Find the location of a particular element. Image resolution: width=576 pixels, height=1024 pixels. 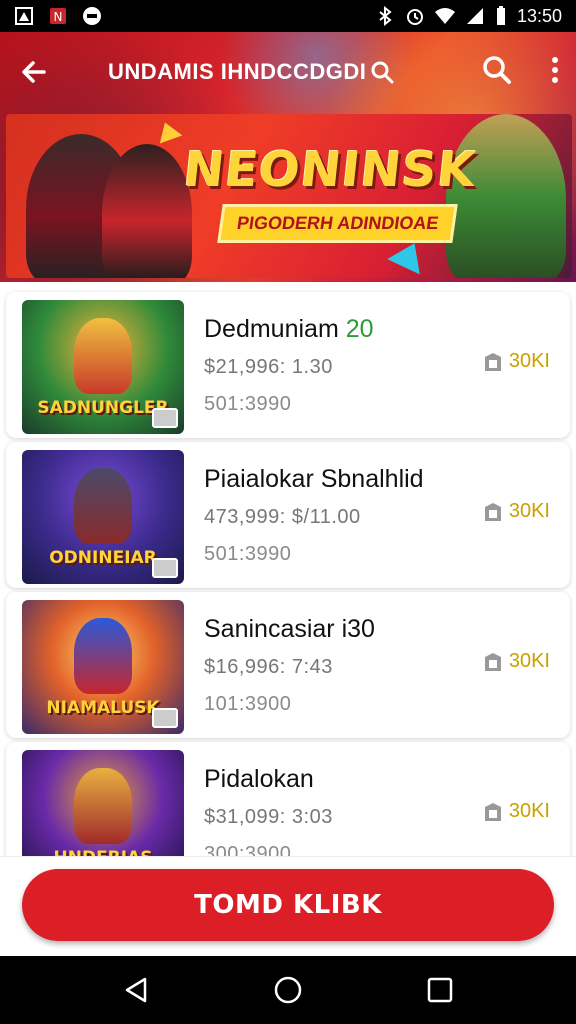

app-bar: UNDAMIS IHNDCCDGDI is located at coordinates (288, 72).